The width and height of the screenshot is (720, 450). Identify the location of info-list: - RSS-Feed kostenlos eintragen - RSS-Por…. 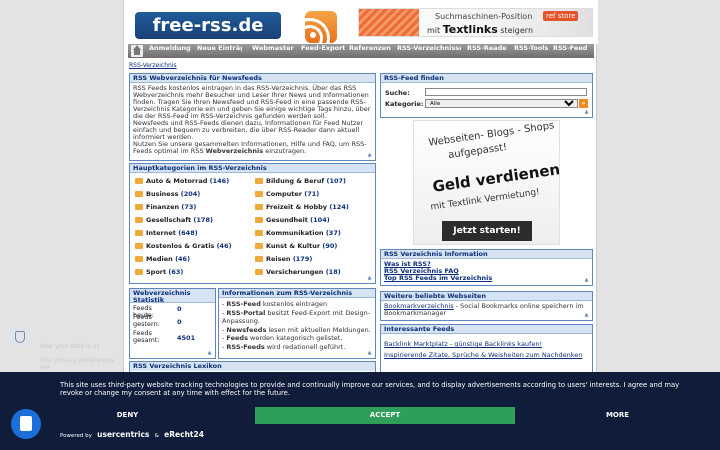
(296, 325).